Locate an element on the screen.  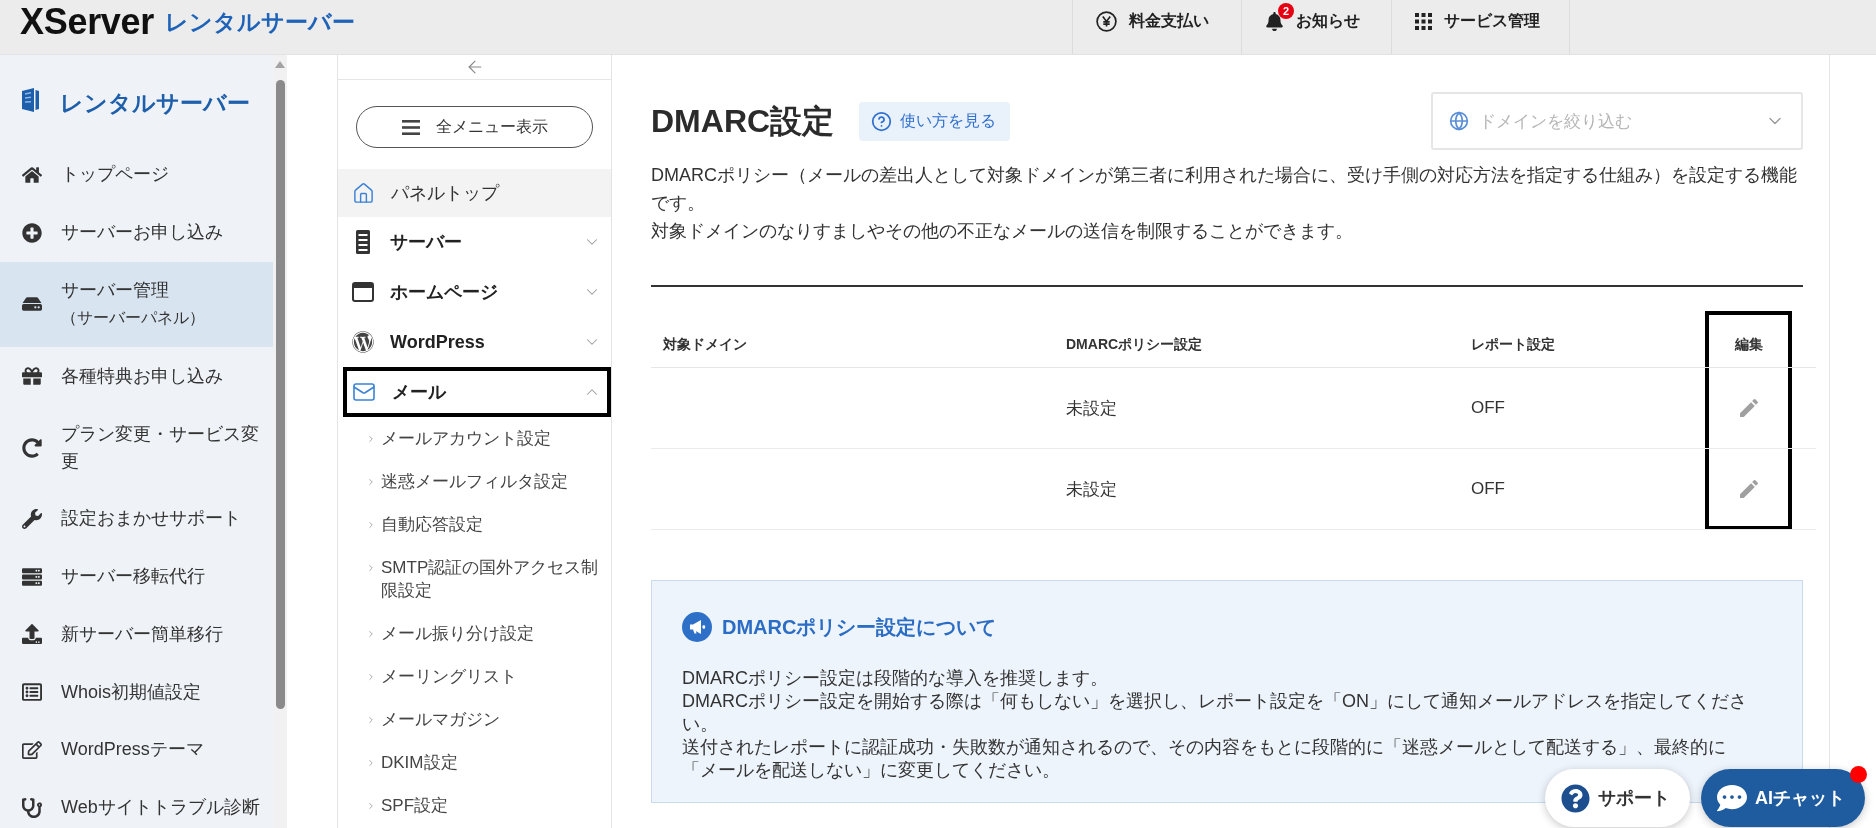
refresh-icon is located at coordinates (32, 447).